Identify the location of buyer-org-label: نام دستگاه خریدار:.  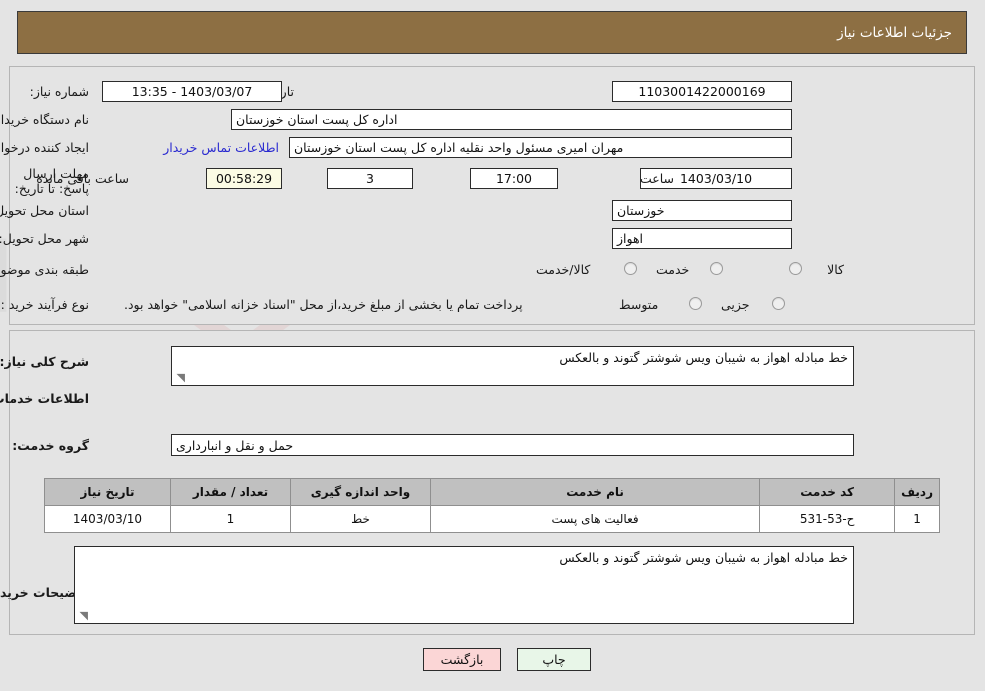
(45, 119).